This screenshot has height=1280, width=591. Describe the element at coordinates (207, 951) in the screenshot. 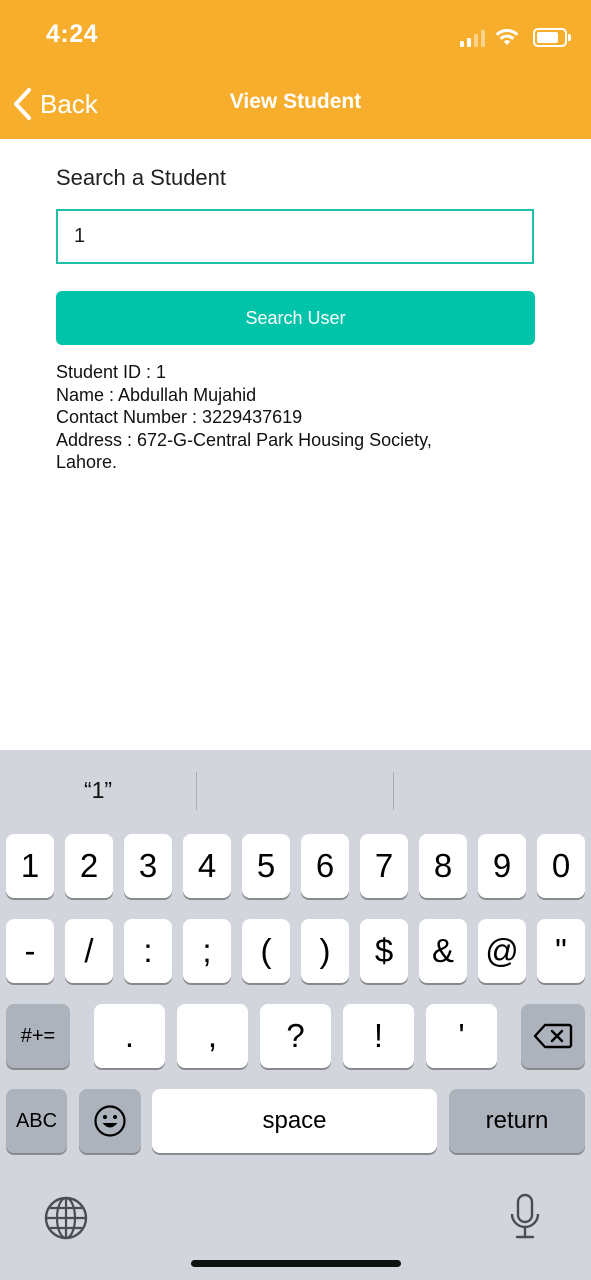

I see `key-semicolon: ;` at that location.